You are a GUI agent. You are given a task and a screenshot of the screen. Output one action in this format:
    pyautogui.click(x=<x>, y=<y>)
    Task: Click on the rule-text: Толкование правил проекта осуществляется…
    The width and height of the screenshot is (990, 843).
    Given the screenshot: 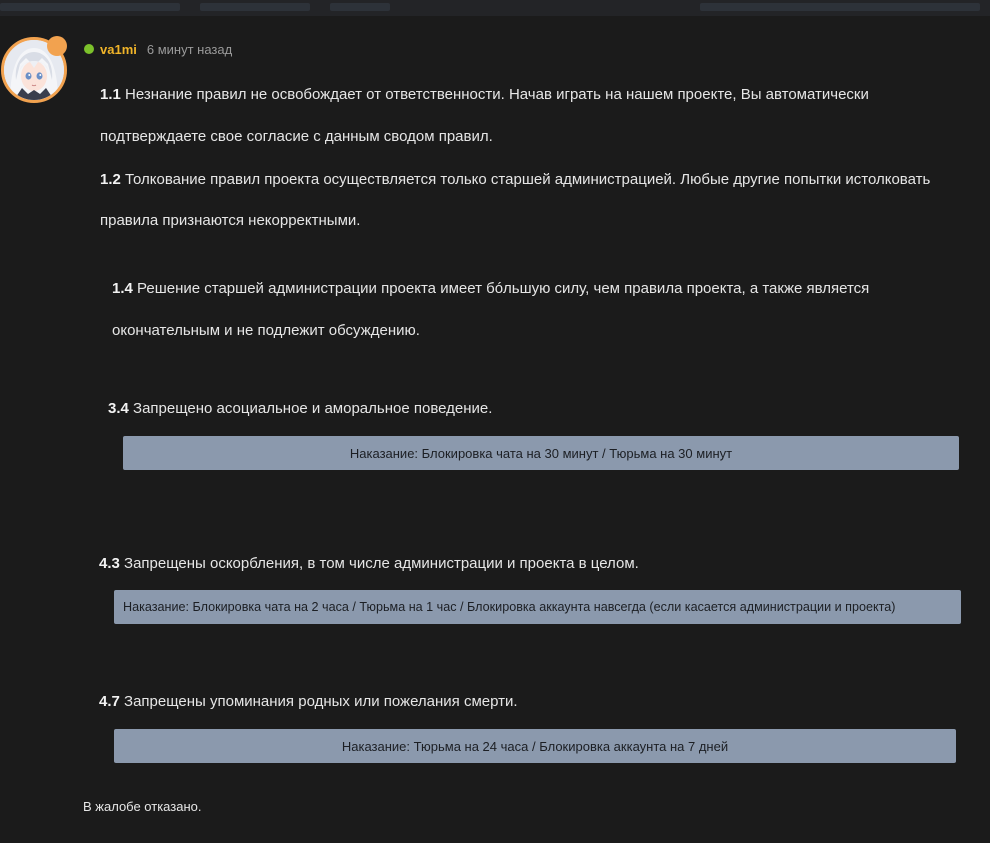 What is the action you would take?
    pyautogui.click(x=528, y=179)
    